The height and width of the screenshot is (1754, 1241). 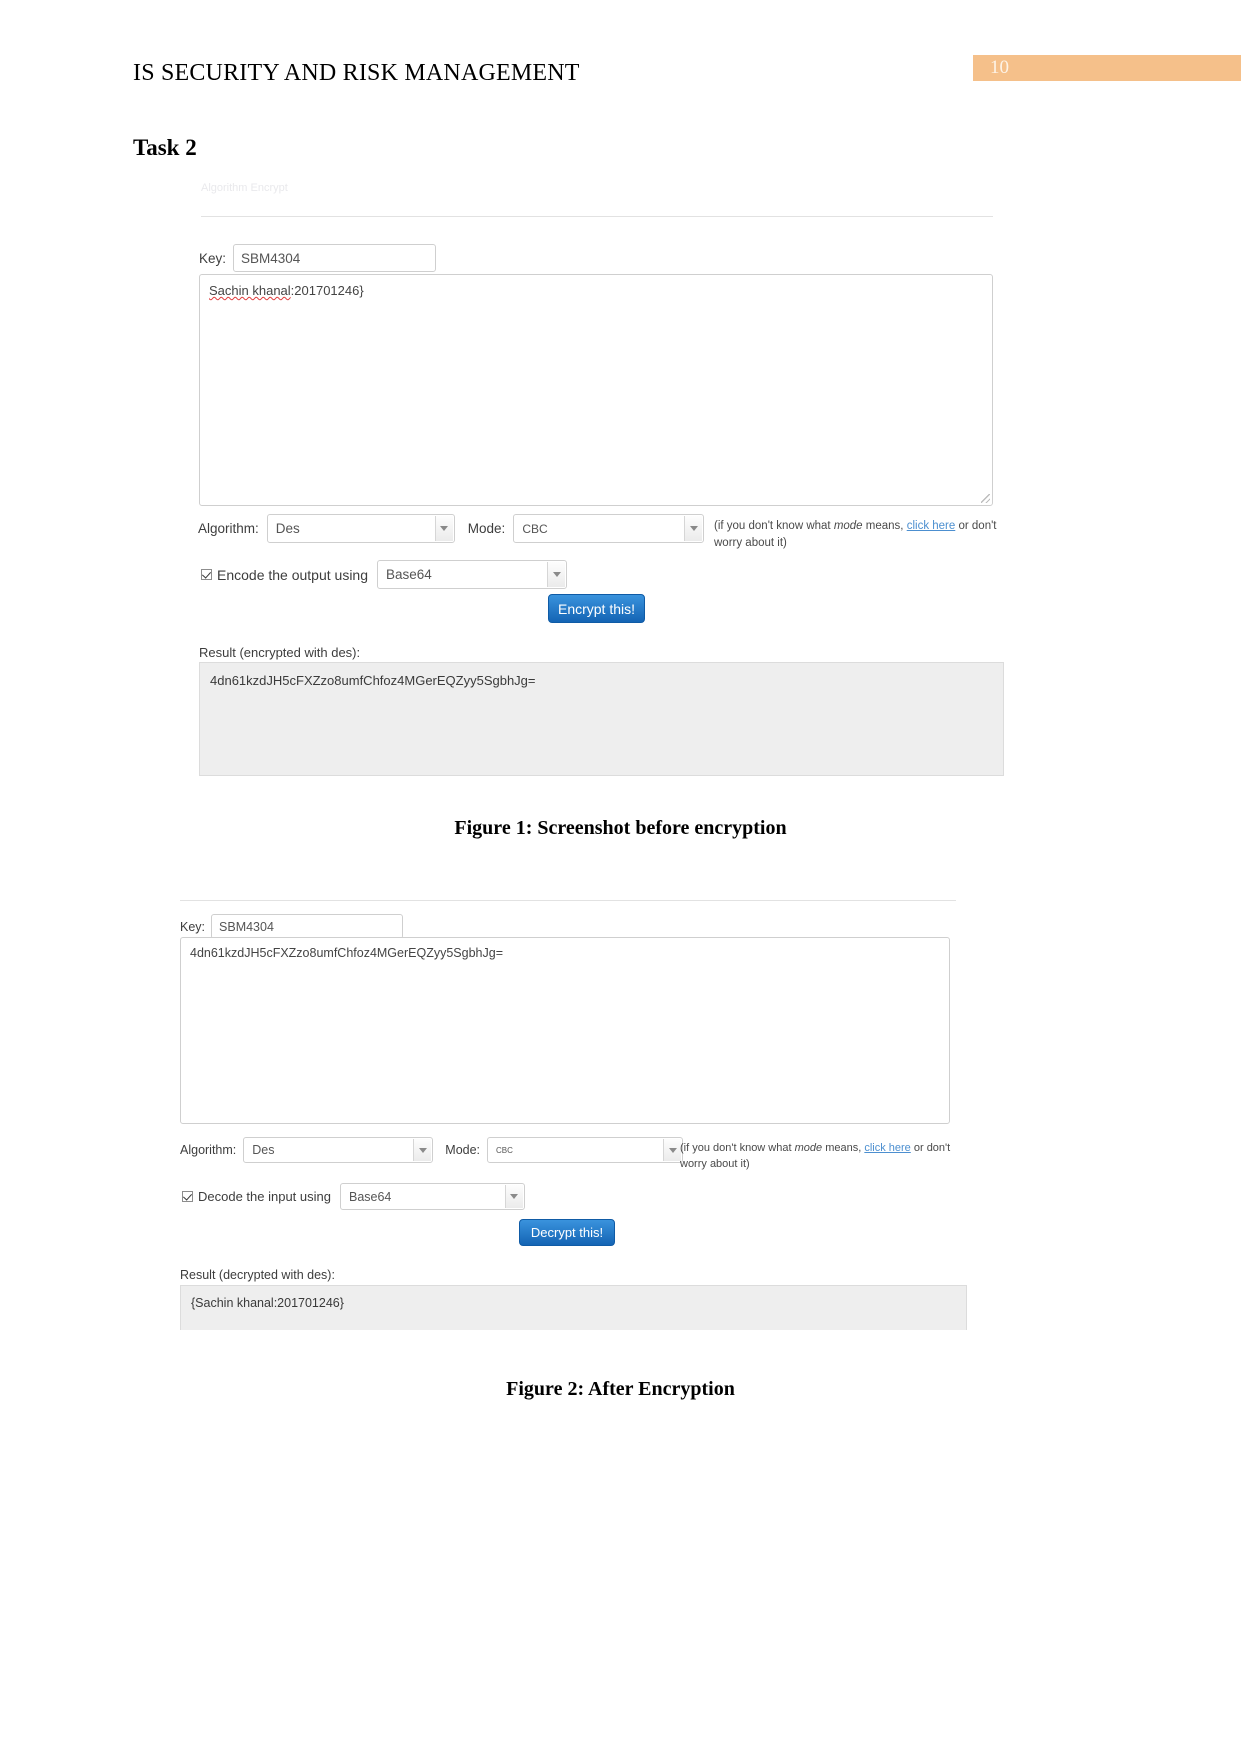 I want to click on figure2-algorithm-row: Algorithm: Des Mode: cbc, so click(x=432, y=1150).